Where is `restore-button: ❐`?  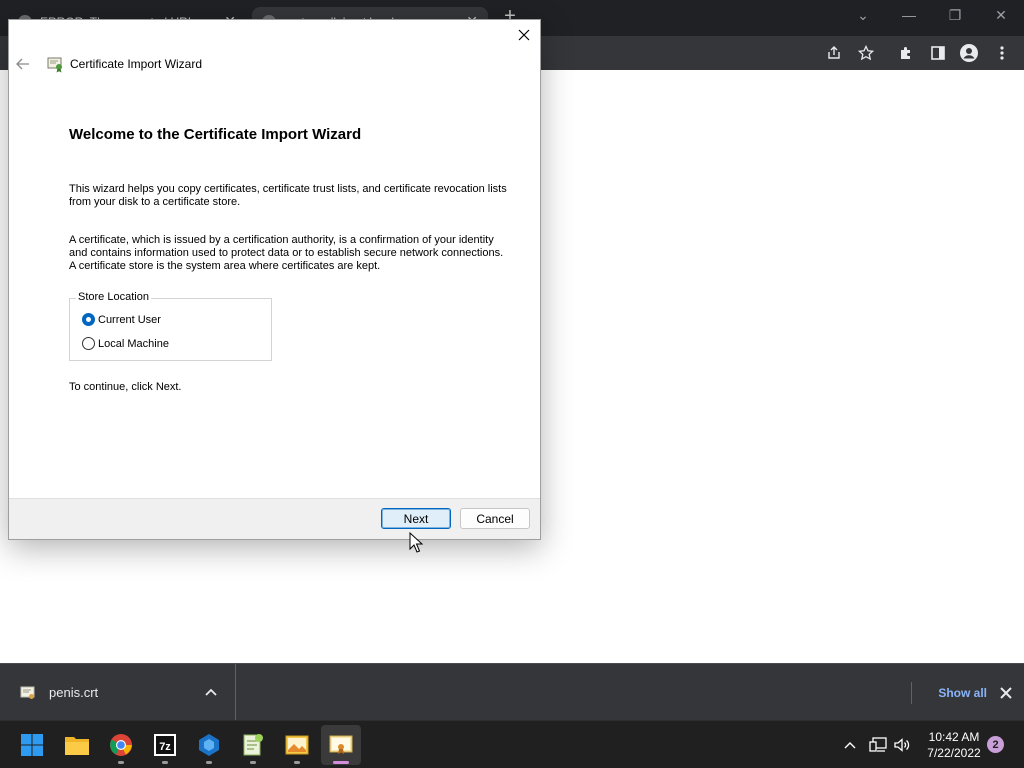 restore-button: ❐ is located at coordinates (955, 15).